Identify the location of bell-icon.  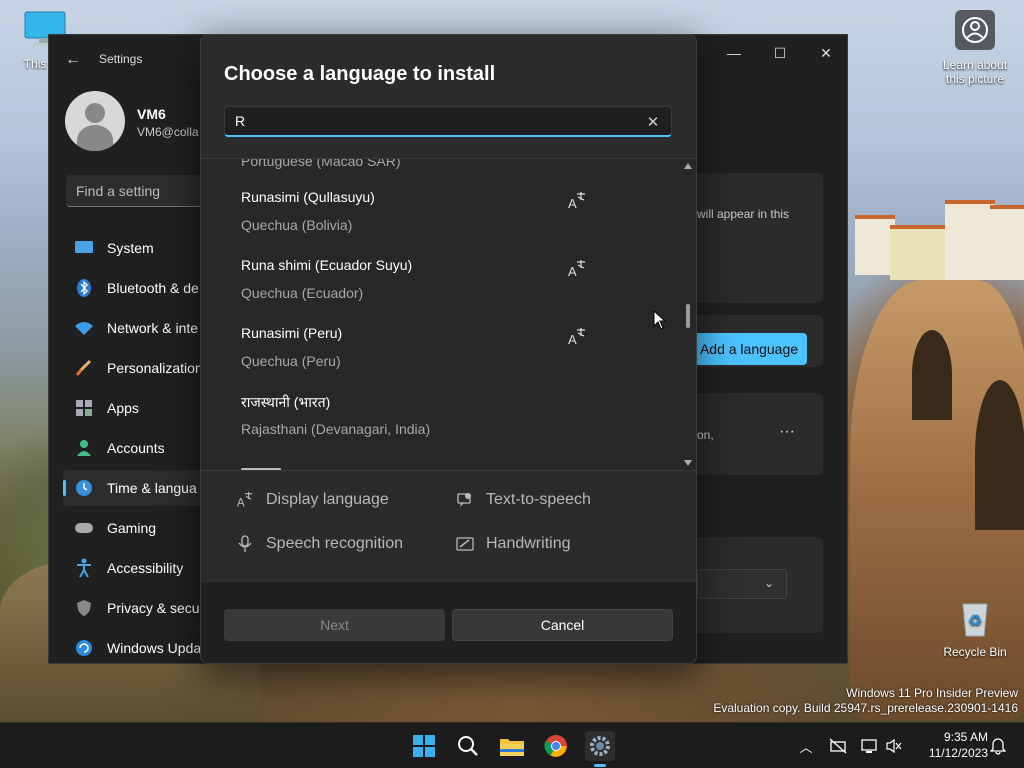
(998, 746).